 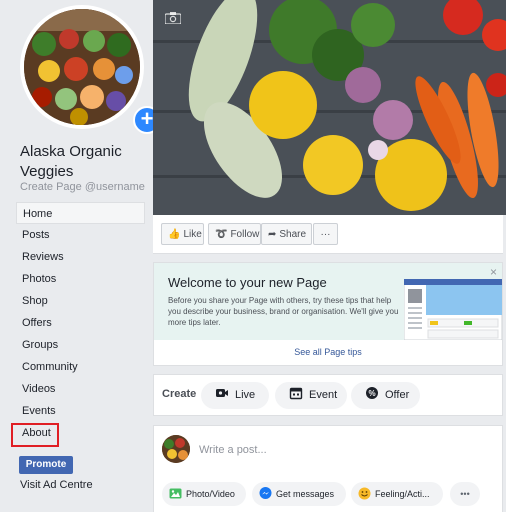 What do you see at coordinates (247, 282) in the screenshot?
I see `welcome-title: Welcome to your new Page` at bounding box center [247, 282].